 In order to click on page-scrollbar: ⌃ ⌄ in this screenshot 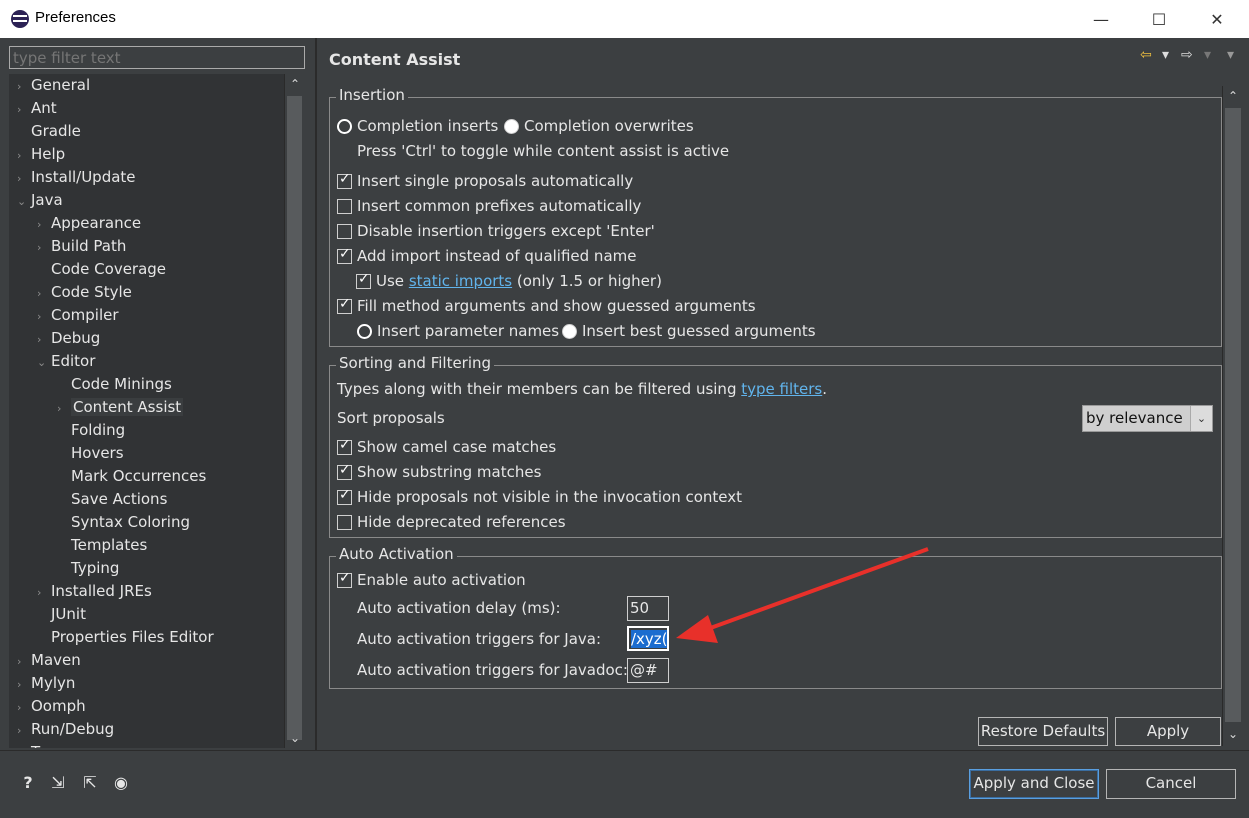, I will do `click(1233, 416)`.